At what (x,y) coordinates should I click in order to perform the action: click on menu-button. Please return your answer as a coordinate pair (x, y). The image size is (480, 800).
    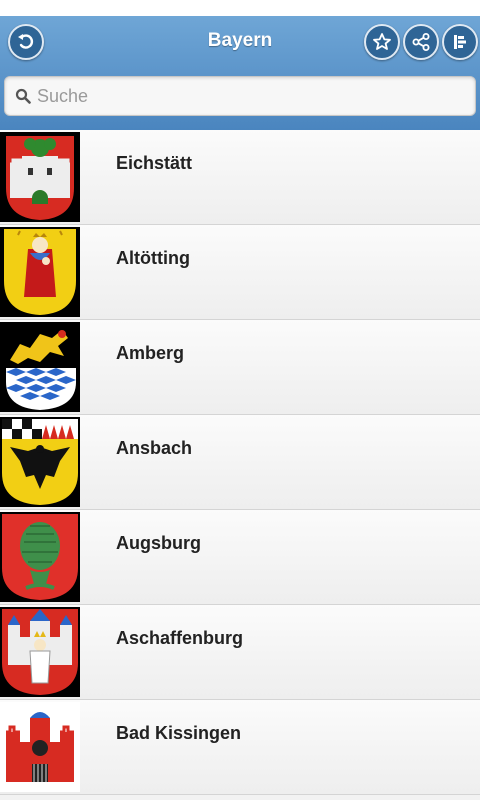
    Looking at the image, I should click on (460, 42).